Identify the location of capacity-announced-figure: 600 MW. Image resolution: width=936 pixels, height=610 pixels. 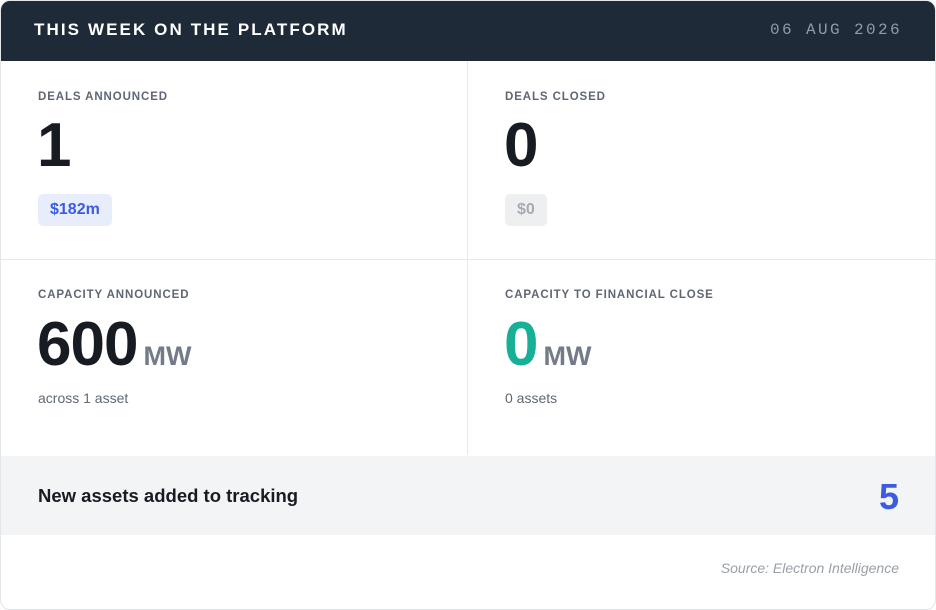
(114, 350).